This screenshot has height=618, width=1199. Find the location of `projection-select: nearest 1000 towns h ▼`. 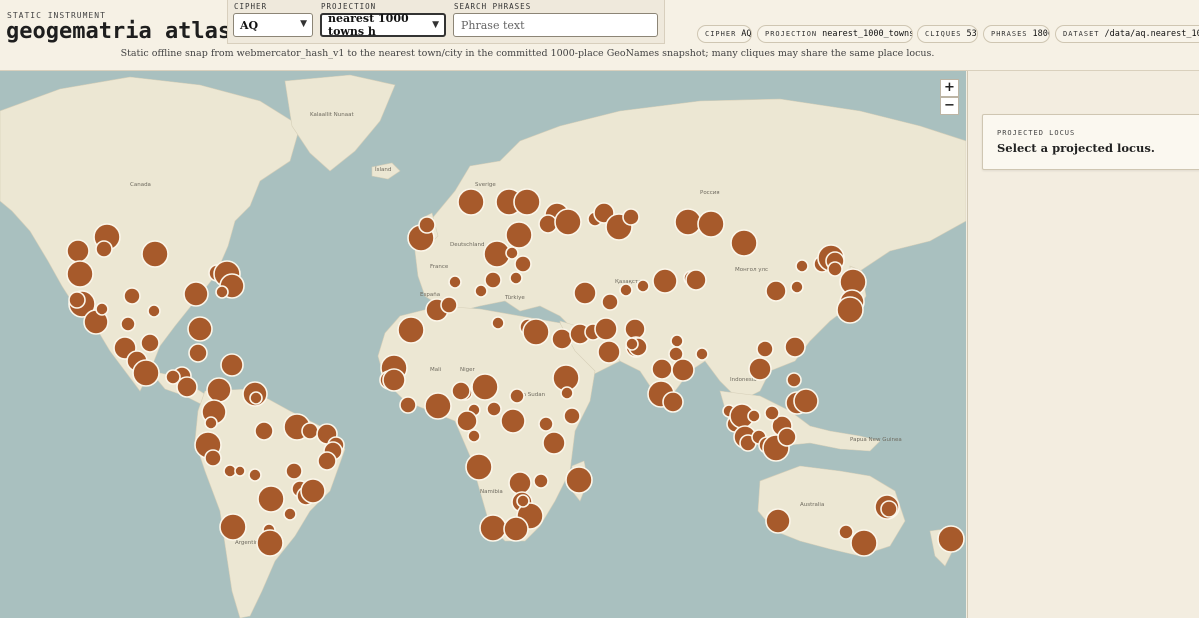

projection-select: nearest 1000 towns h ▼ is located at coordinates (383, 25).